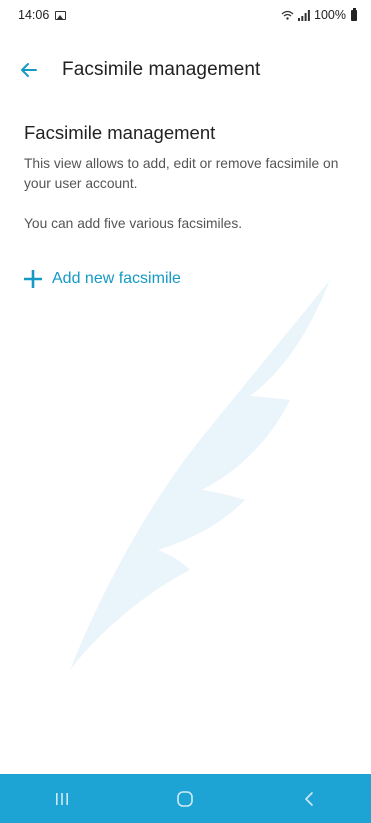  I want to click on back-button, so click(40, 70).